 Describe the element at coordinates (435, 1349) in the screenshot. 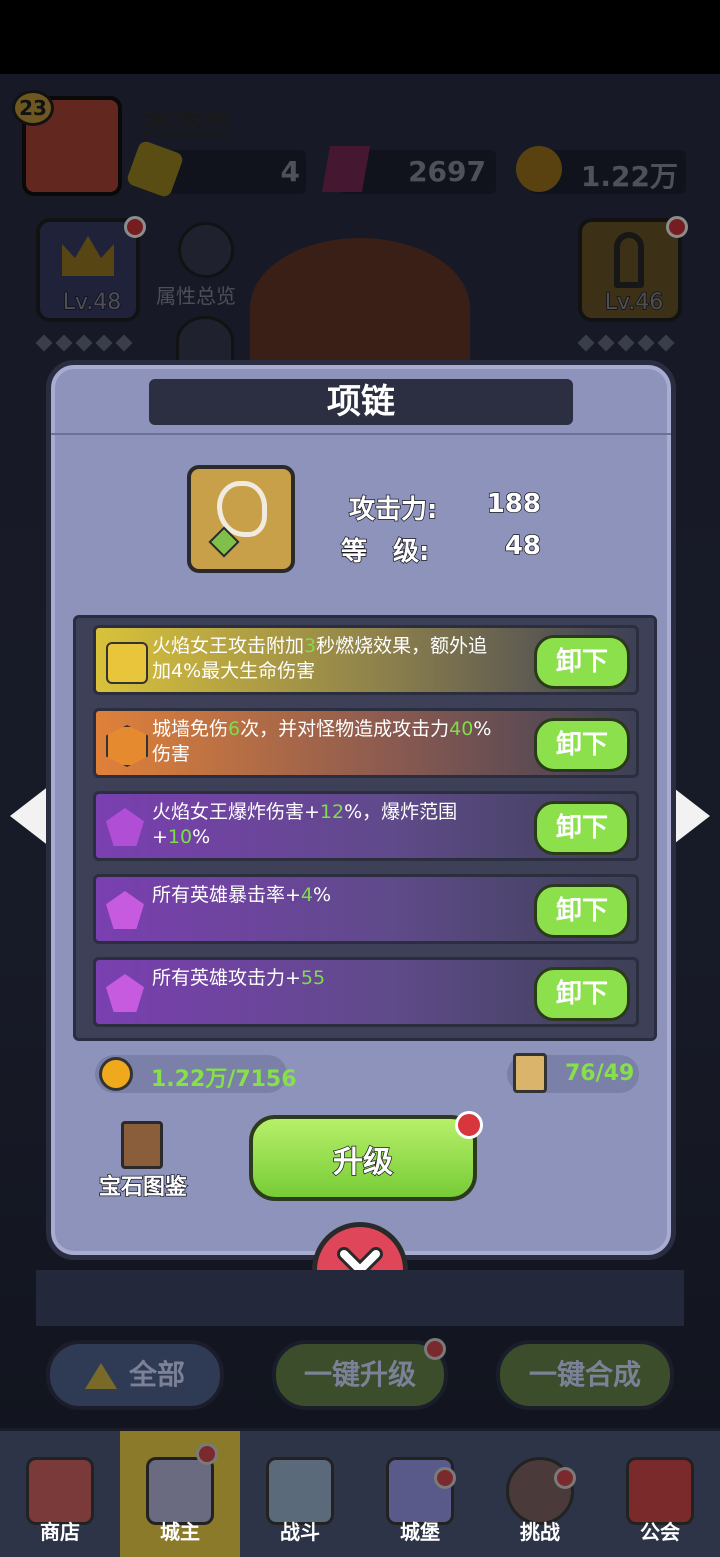

I see `one-click-upgrade-notification-dot` at that location.